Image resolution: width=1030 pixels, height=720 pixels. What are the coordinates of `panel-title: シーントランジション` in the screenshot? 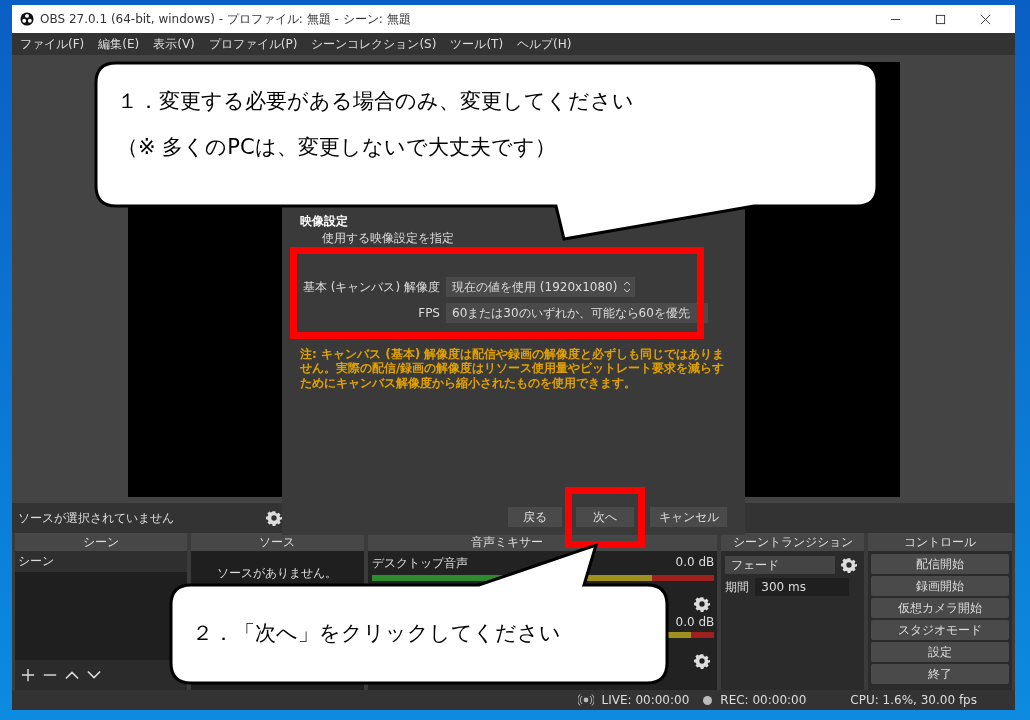 It's located at (792, 542).